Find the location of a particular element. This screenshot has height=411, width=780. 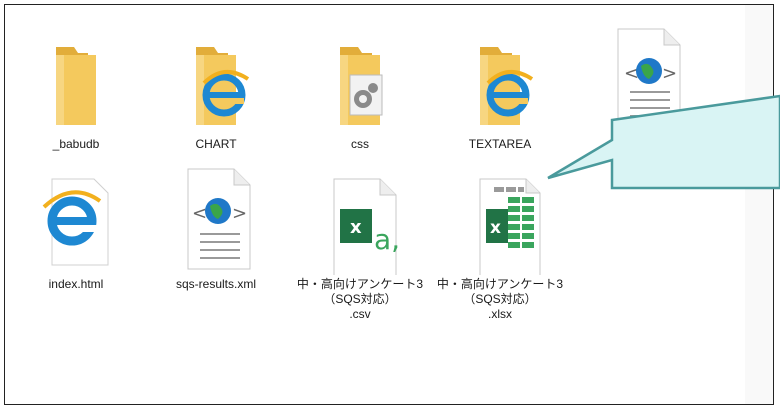

ie-html-file-icon is located at coordinates (76, 220).